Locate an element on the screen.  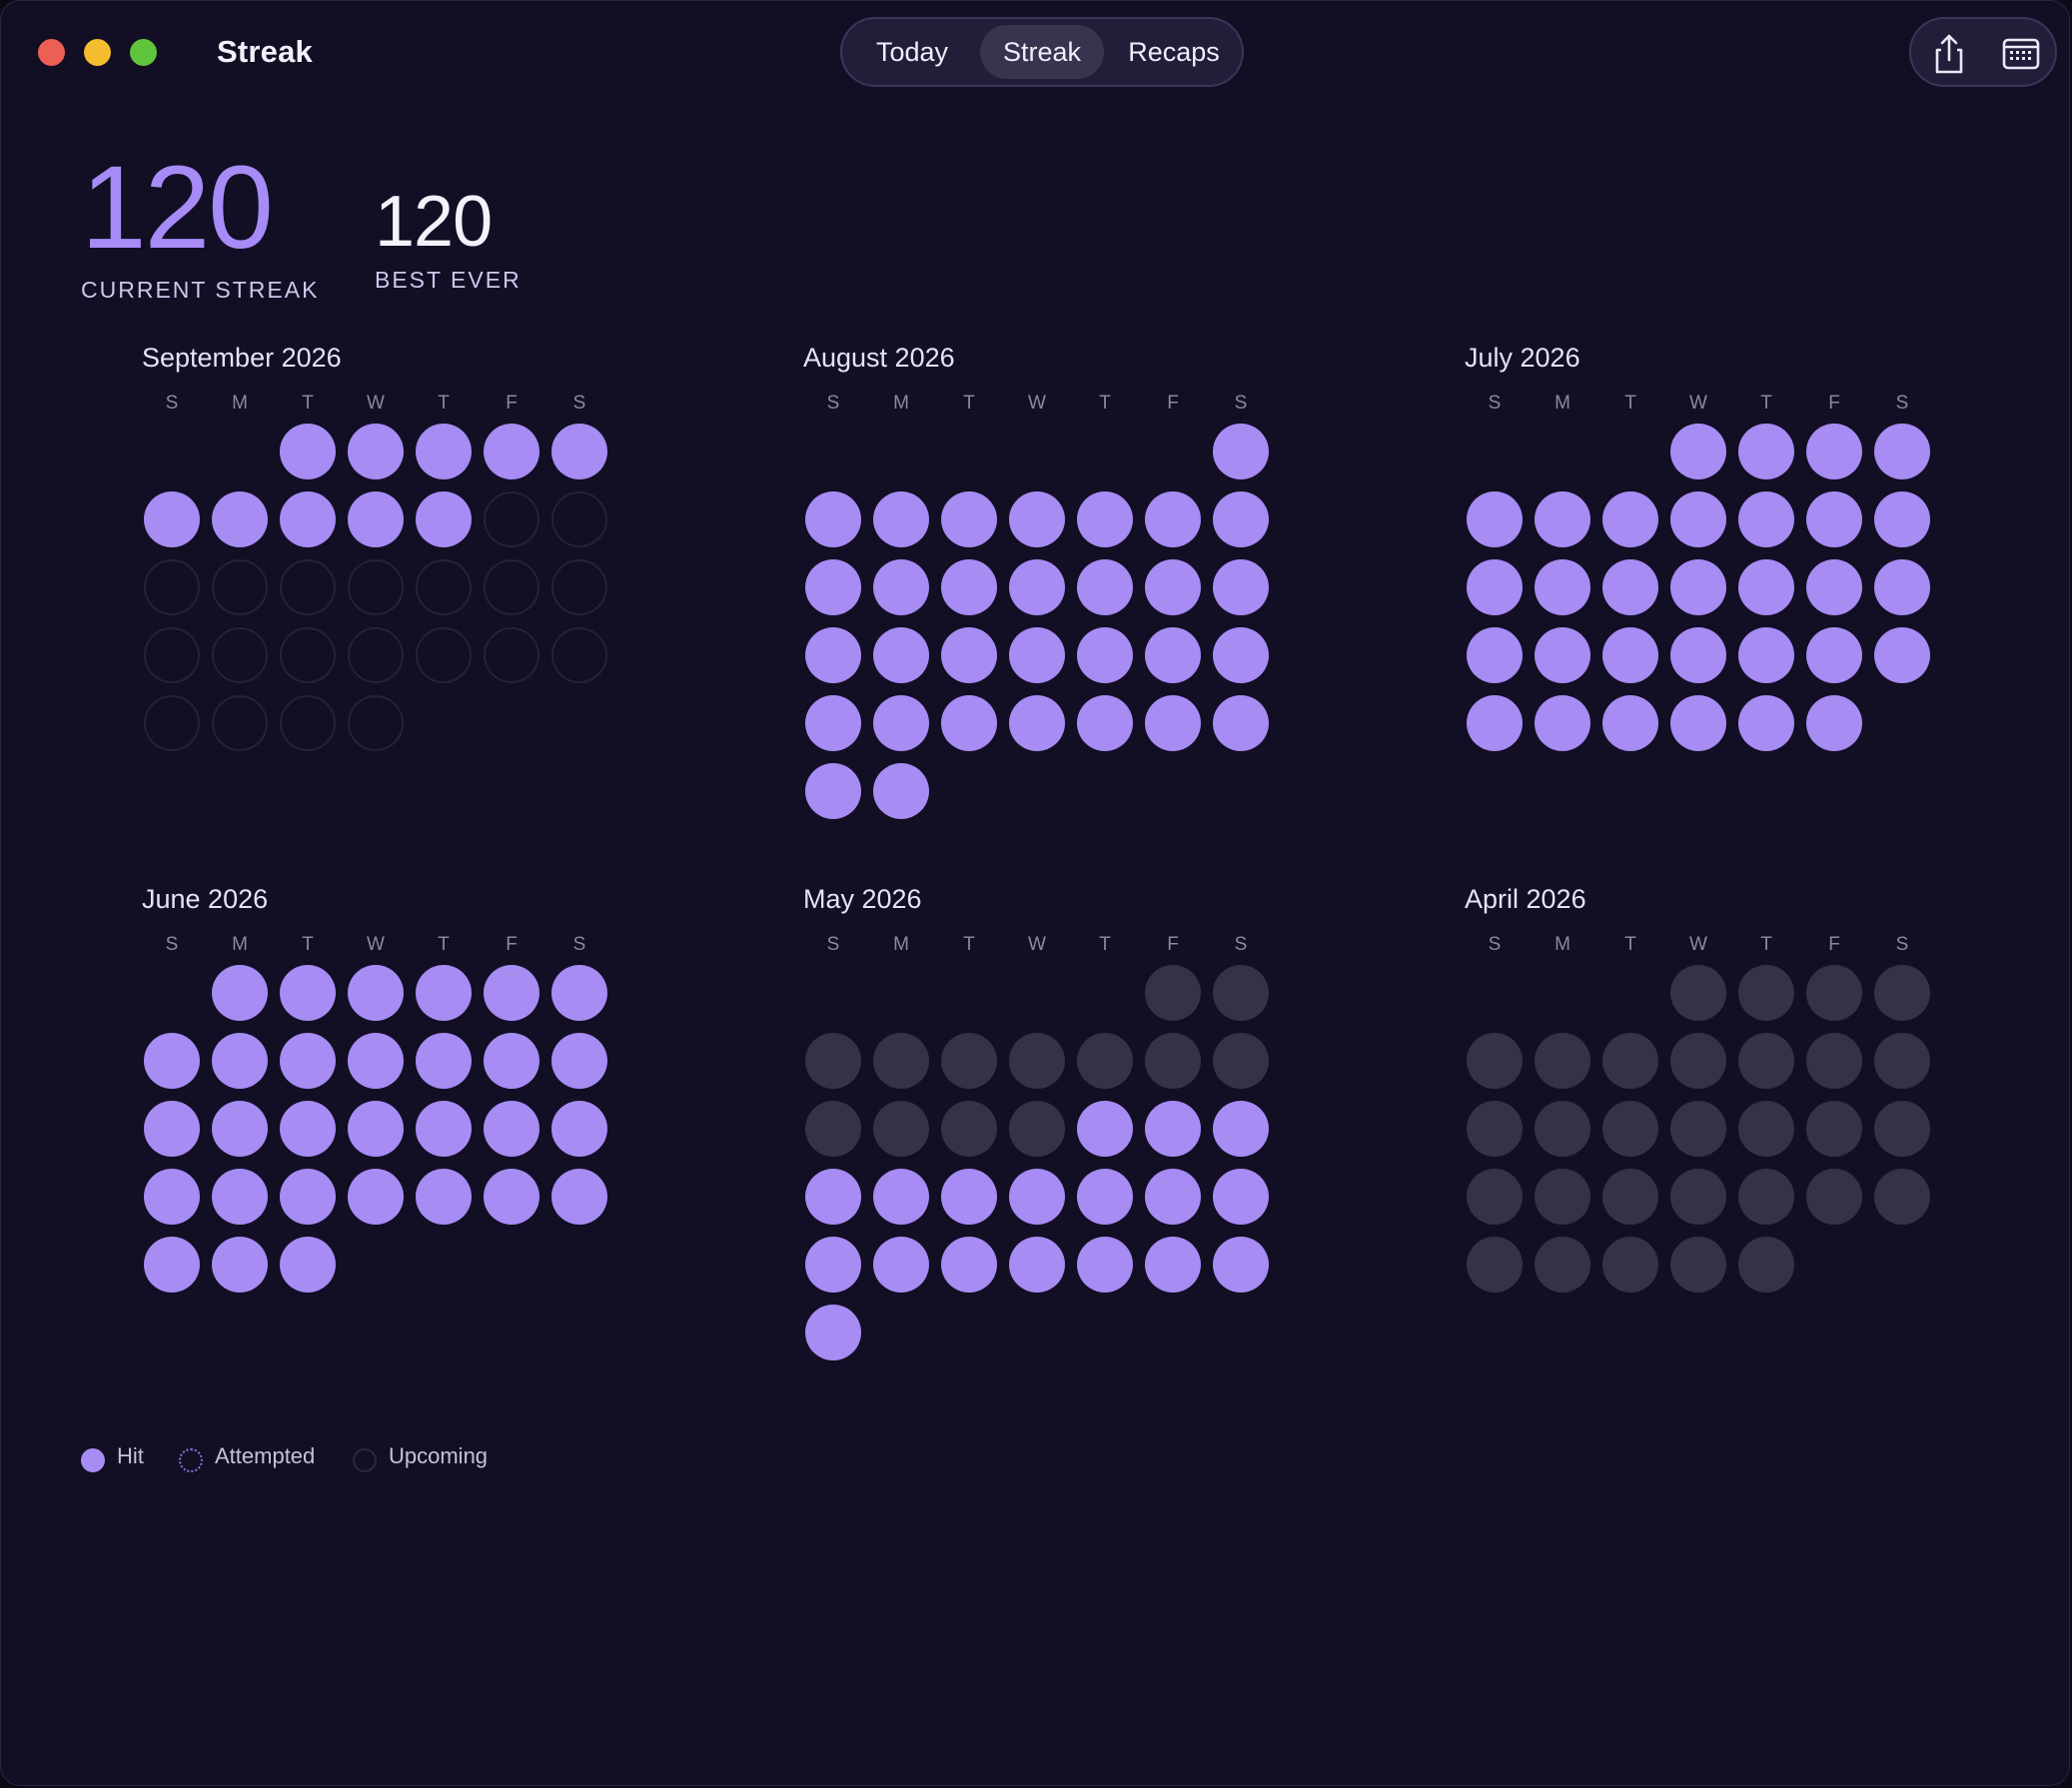
maximize-window-button is located at coordinates (143, 52).